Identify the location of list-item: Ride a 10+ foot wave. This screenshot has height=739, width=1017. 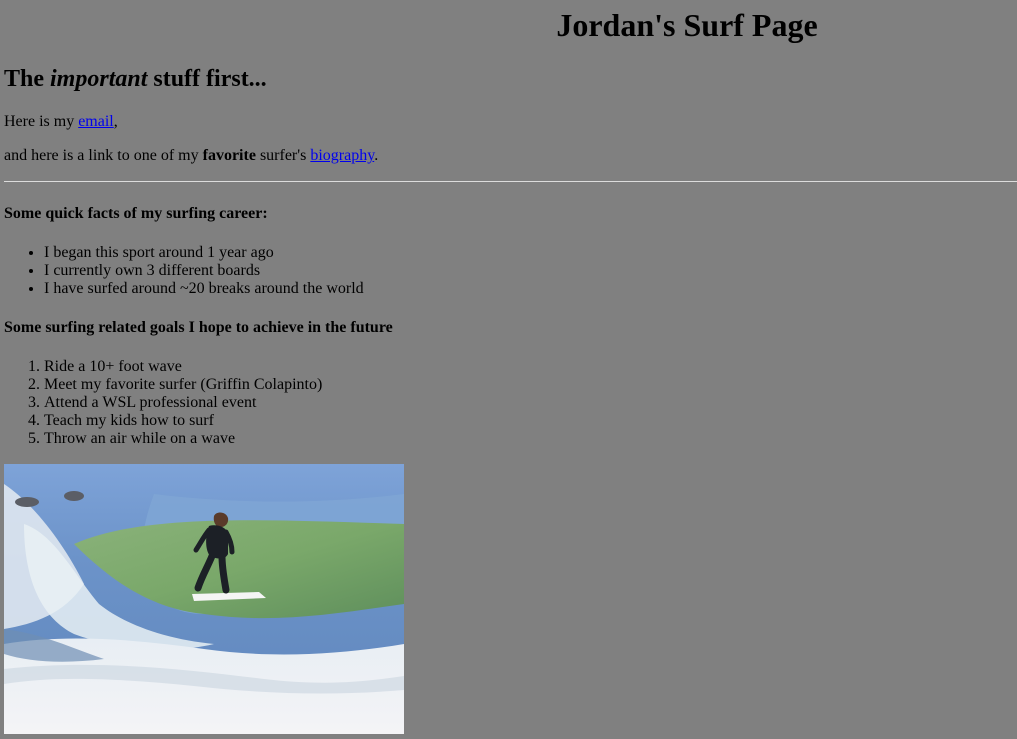
(183, 367).